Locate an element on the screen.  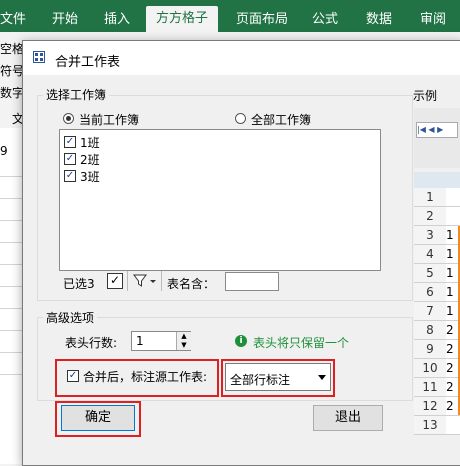
preview-label: 示例 is located at coordinates (425, 96).